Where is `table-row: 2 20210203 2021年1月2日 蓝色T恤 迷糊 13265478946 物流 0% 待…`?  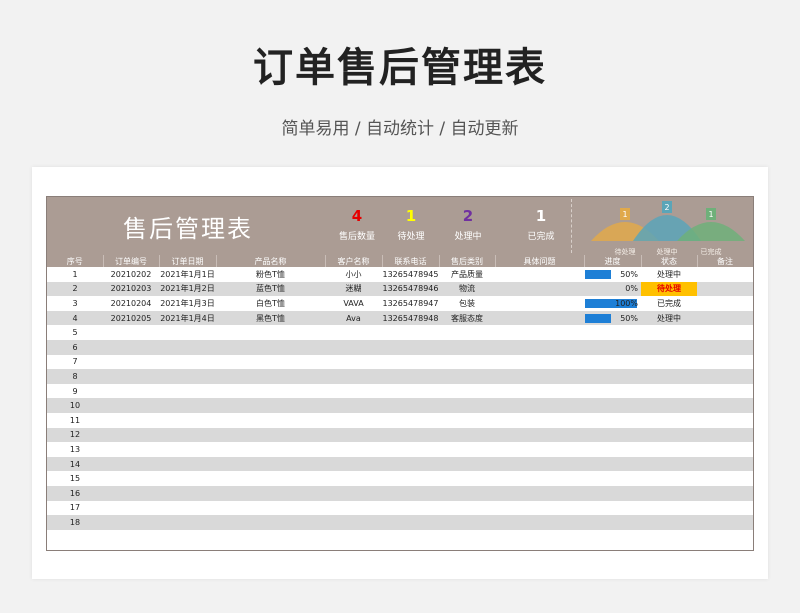 table-row: 2 20210203 2021年1月2日 蓝色T恤 迷糊 13265478946 物流 0% 待… is located at coordinates (400, 289).